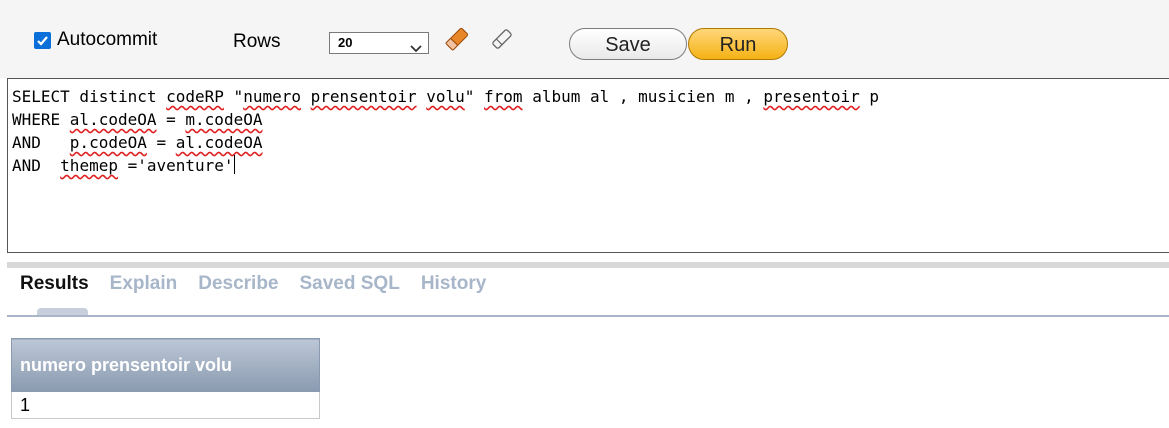 This screenshot has width=1169, height=428. Describe the element at coordinates (379, 43) in the screenshot. I see `rows-select: 20` at that location.